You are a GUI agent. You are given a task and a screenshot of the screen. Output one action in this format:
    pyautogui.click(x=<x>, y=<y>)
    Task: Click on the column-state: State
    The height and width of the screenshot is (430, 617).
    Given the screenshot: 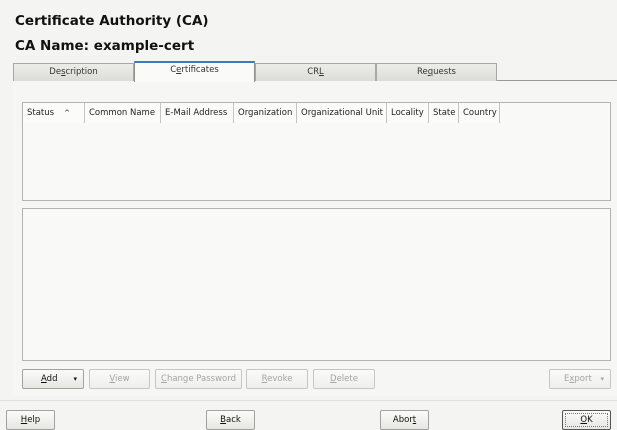 What is the action you would take?
    pyautogui.click(x=444, y=113)
    